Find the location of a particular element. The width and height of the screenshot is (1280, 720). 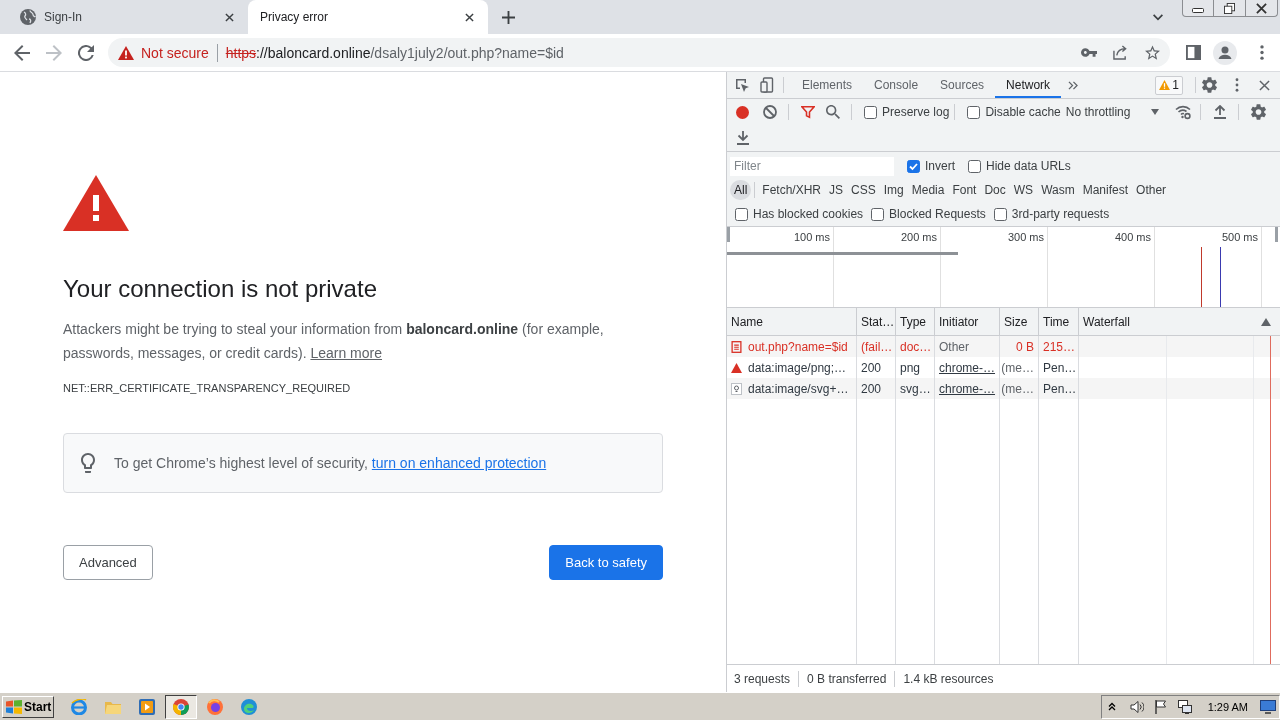

device-icon is located at coordinates (768, 85).